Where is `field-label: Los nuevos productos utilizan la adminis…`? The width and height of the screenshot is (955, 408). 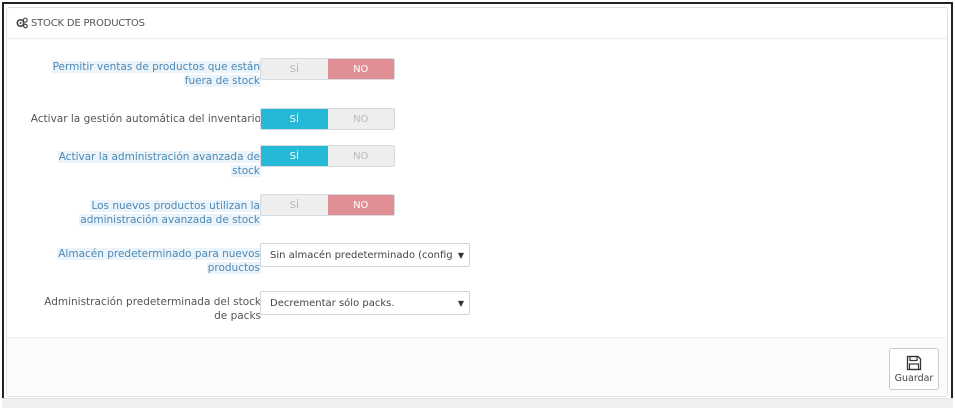 field-label: Los nuevos productos utilizan la adminis… is located at coordinates (141, 213).